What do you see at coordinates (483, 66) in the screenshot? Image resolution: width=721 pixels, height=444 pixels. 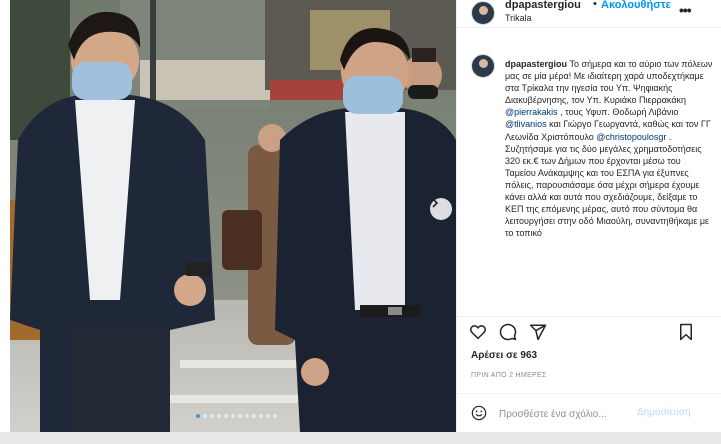 I see `caption-avatar` at bounding box center [483, 66].